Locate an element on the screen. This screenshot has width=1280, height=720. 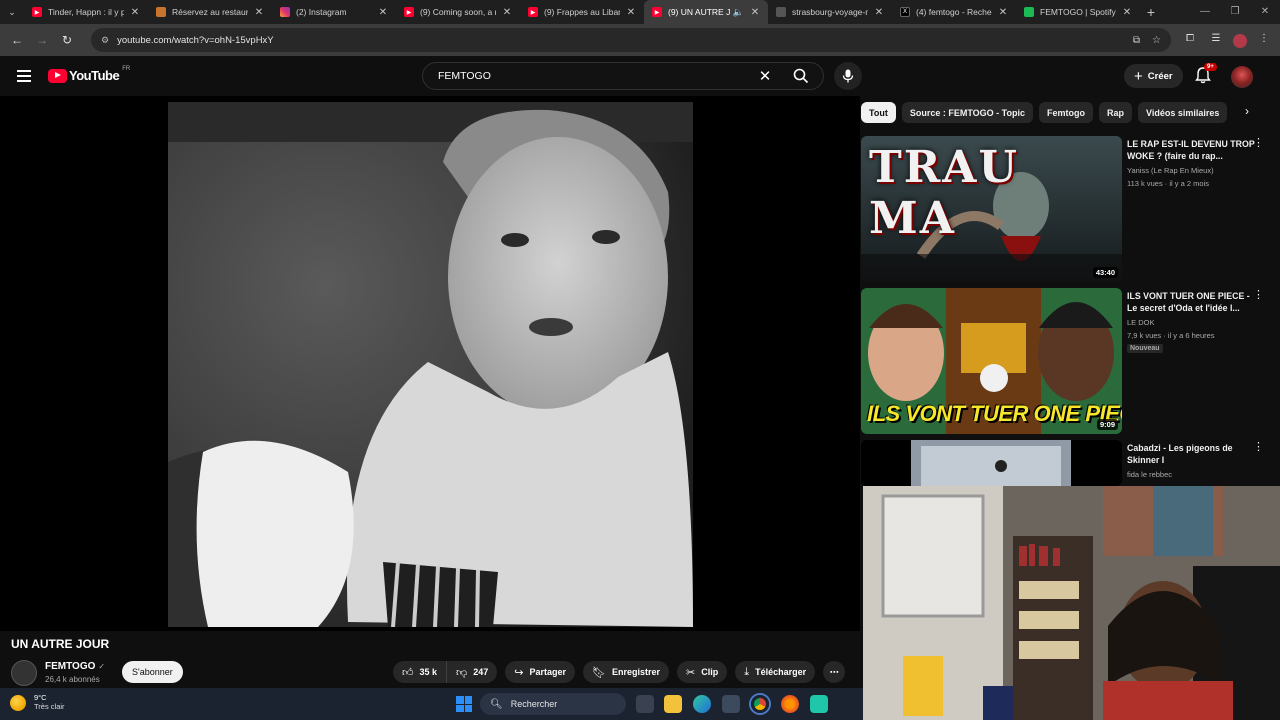
channel-name: LE DOK is located at coordinates (1141, 322).